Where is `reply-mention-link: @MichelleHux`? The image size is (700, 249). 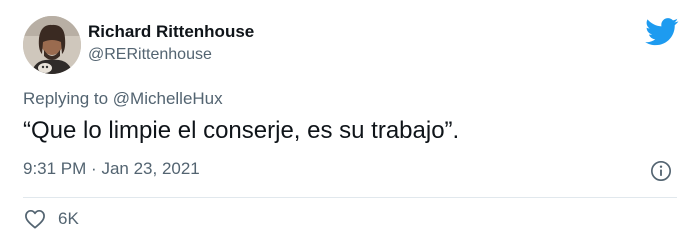
reply-mention-link: @MichelleHux is located at coordinates (168, 98).